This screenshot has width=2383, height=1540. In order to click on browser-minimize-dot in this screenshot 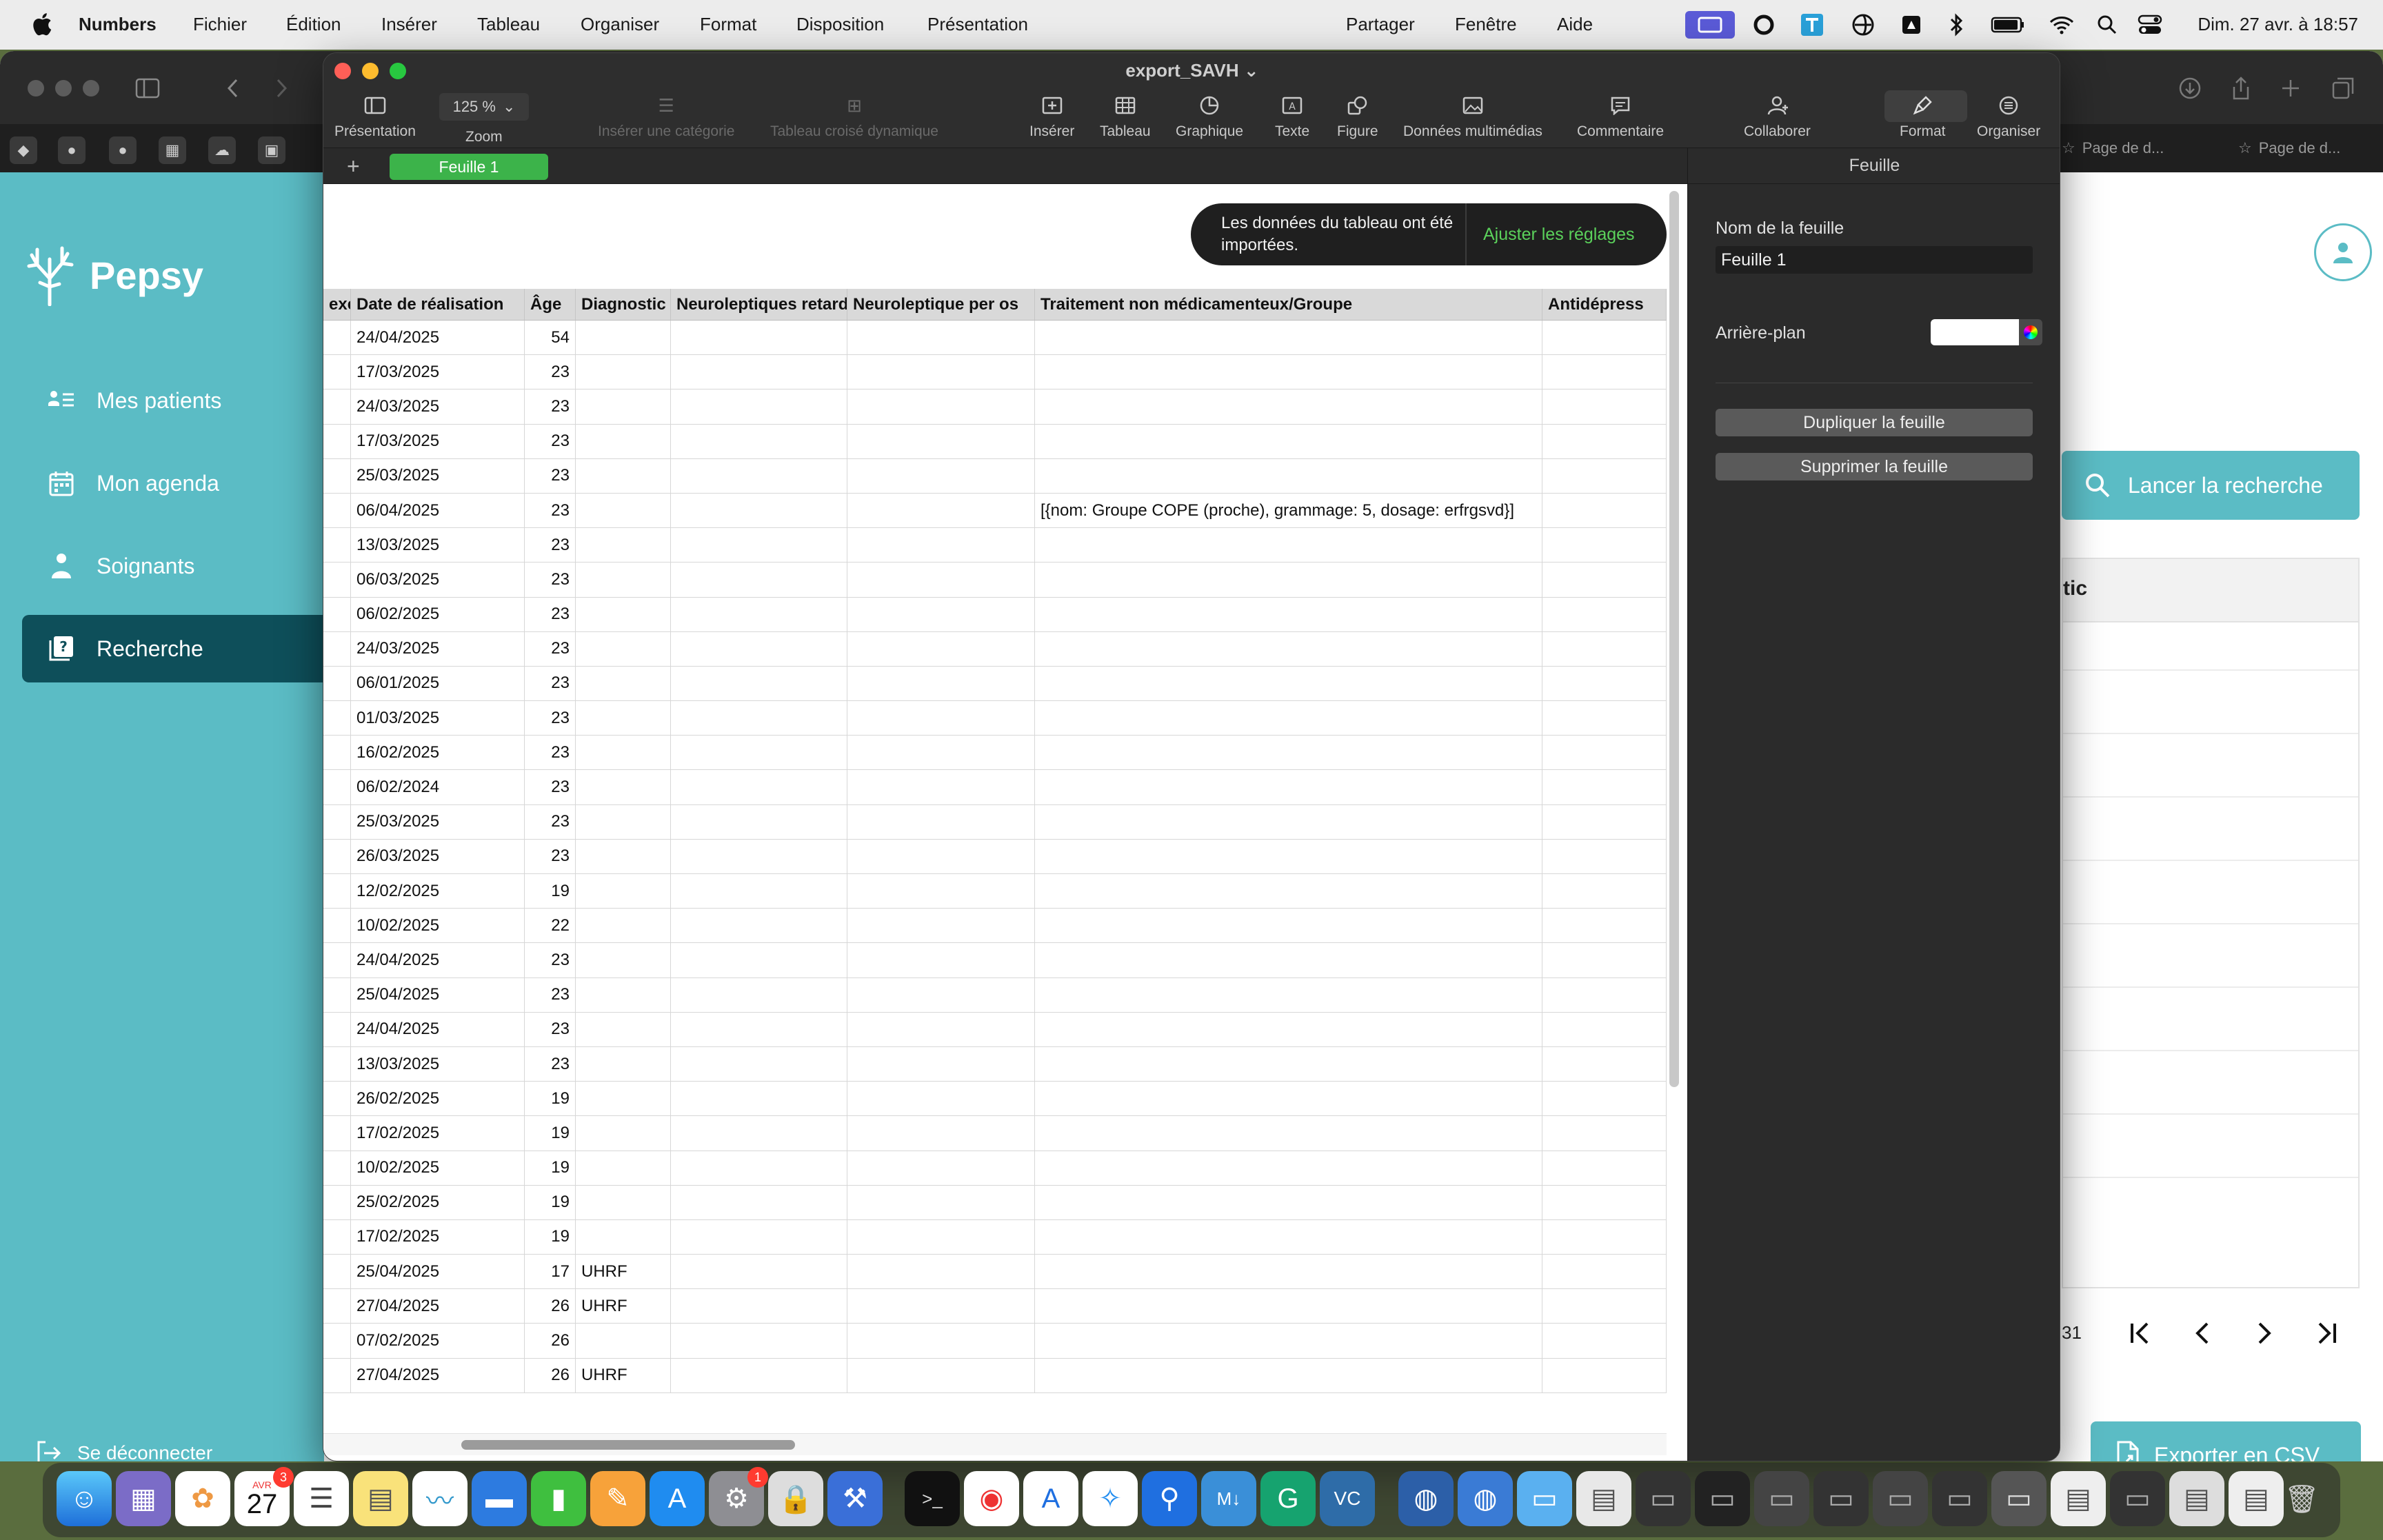, I will do `click(63, 88)`.